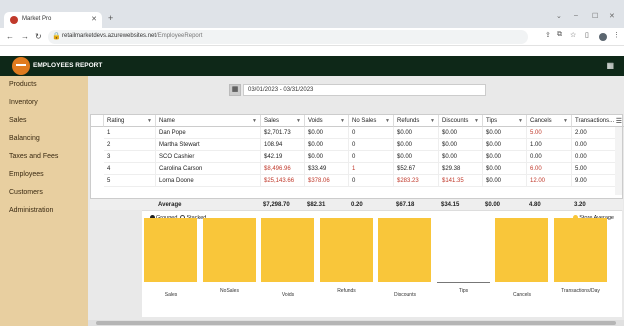  Describe the element at coordinates (616, 35) in the screenshot. I see `kebab-menu-icon: ⋮` at that location.